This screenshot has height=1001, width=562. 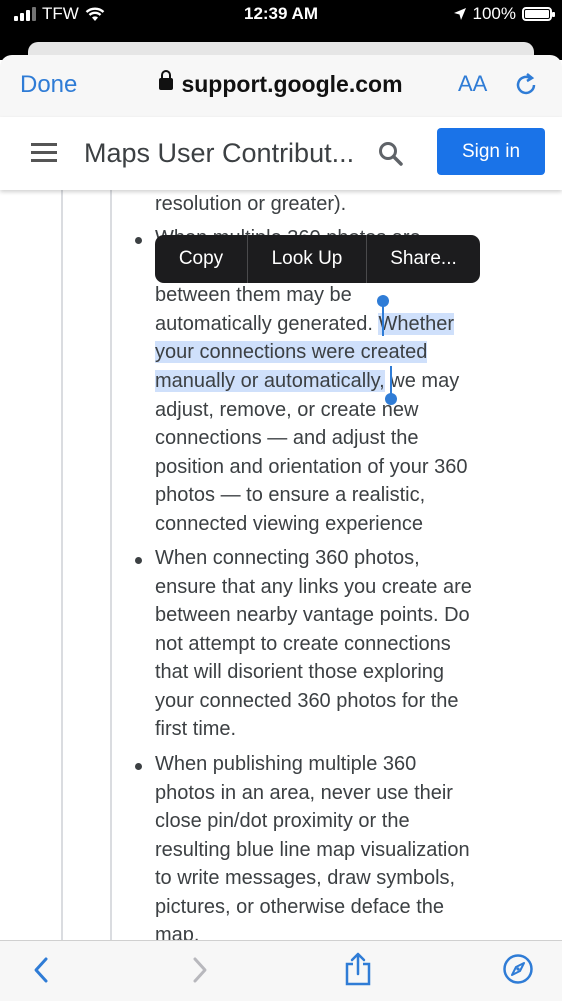 What do you see at coordinates (459, 14) in the screenshot?
I see `location-arrow-icon` at bounding box center [459, 14].